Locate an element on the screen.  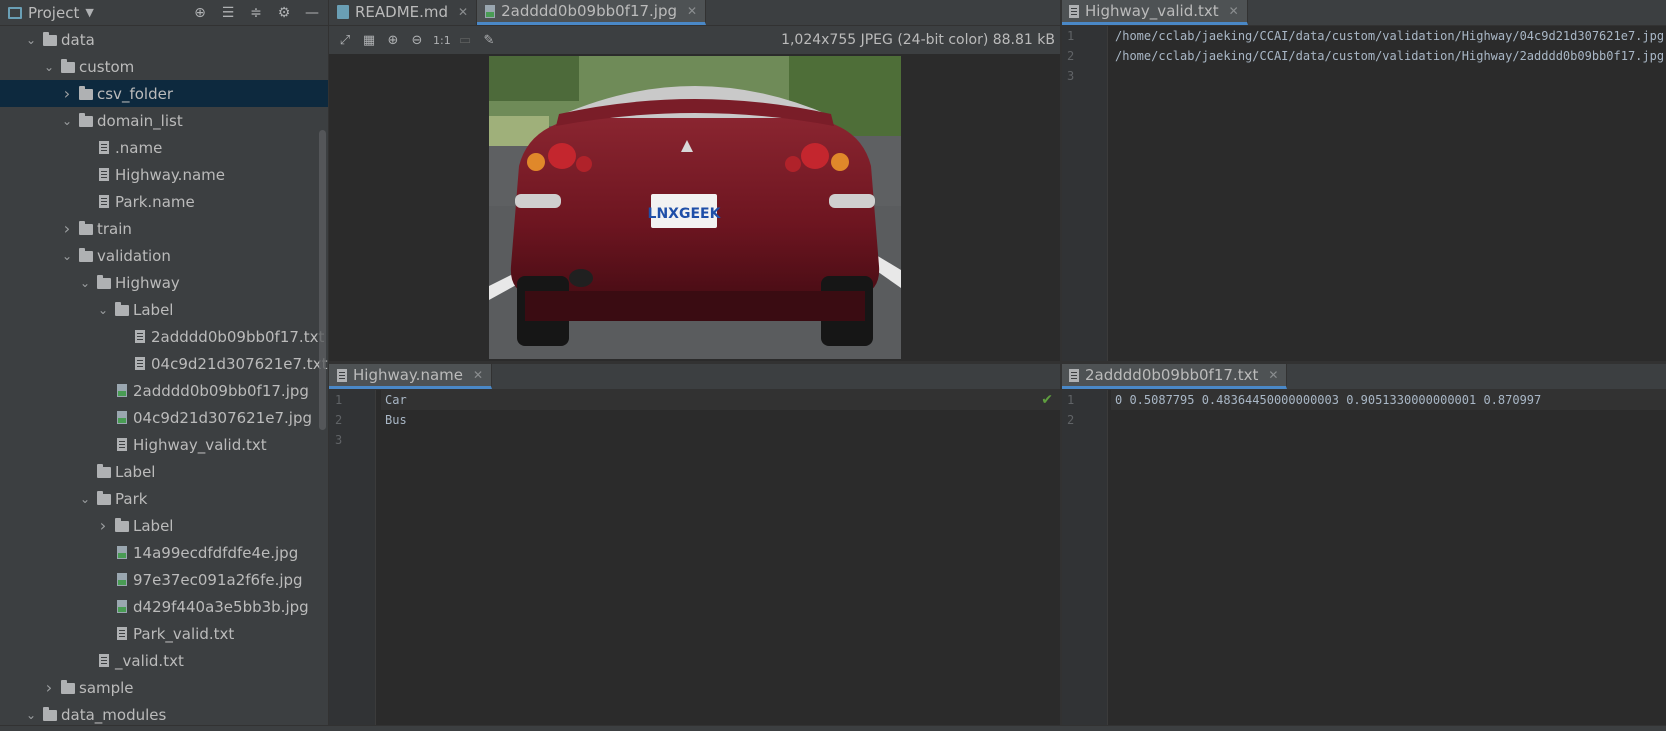
tab-highway-name: Highway.name ✕ is located at coordinates (411, 376).